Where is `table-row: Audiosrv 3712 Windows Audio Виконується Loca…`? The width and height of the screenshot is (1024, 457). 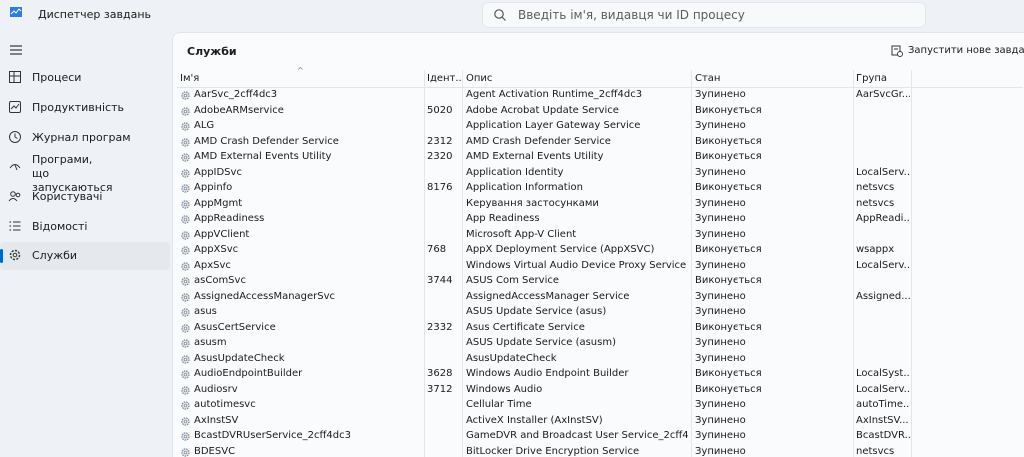 table-row: Audiosrv 3712 Windows Audio Виконується Loca… is located at coordinates (600, 391).